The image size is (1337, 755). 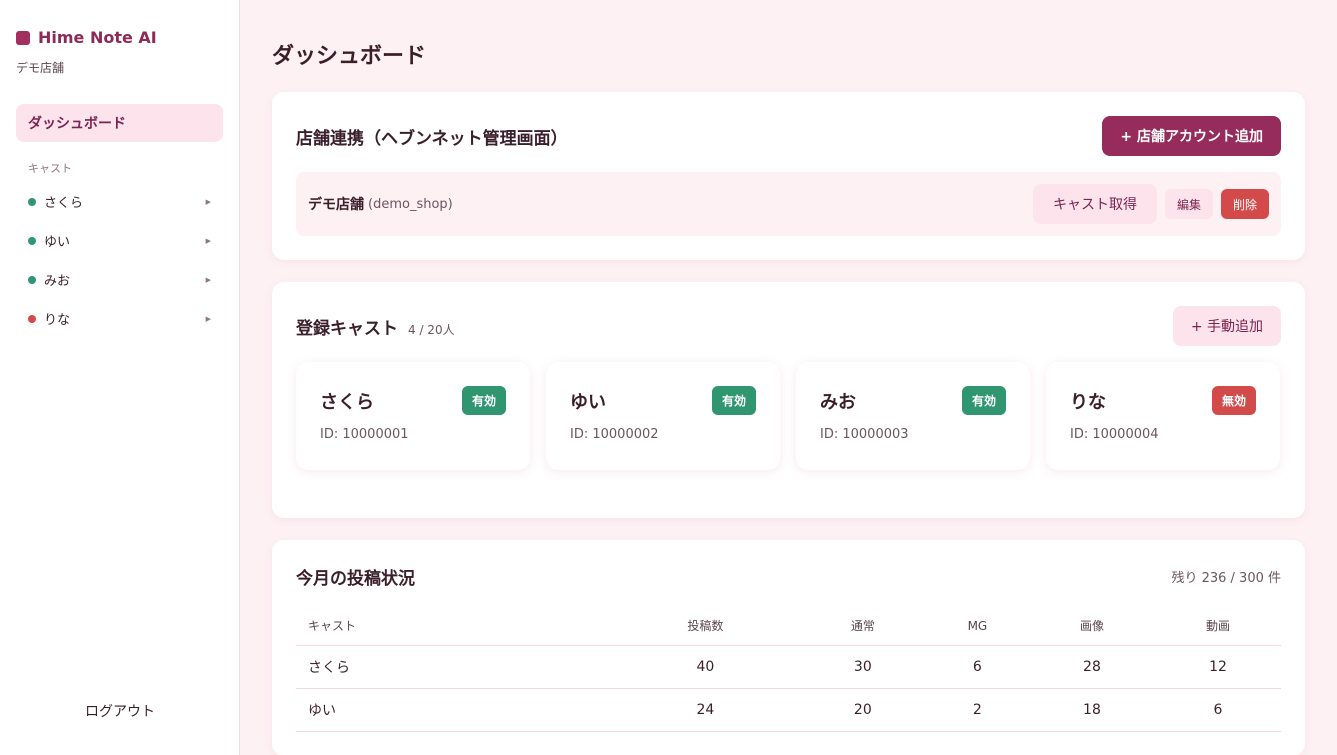 What do you see at coordinates (50, 168) in the screenshot?
I see `sidebar-section-cast: キャスト` at bounding box center [50, 168].